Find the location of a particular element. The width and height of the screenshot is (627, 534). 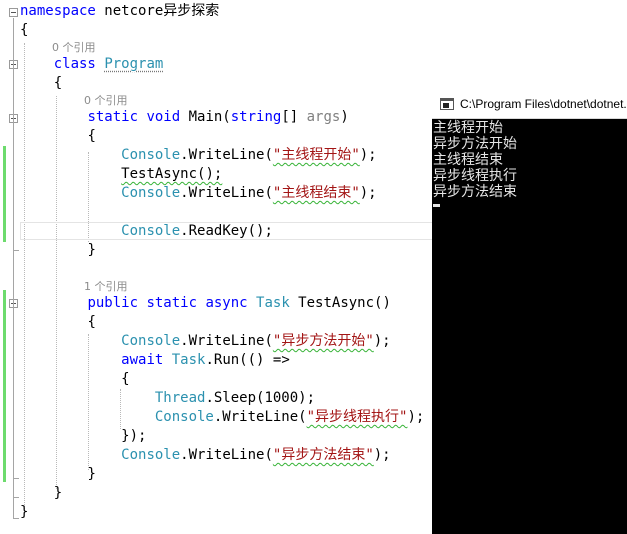

console-cursor is located at coordinates (436, 205).